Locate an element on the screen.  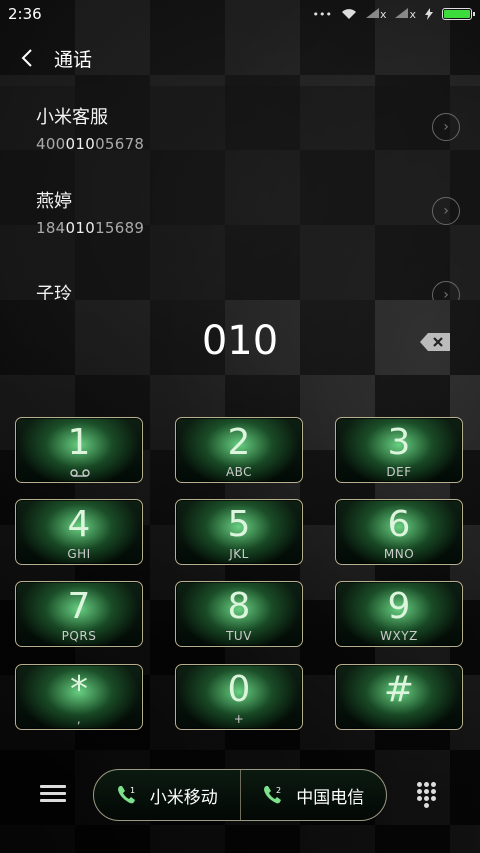
key-2: 2 ABC is located at coordinates (239, 450).